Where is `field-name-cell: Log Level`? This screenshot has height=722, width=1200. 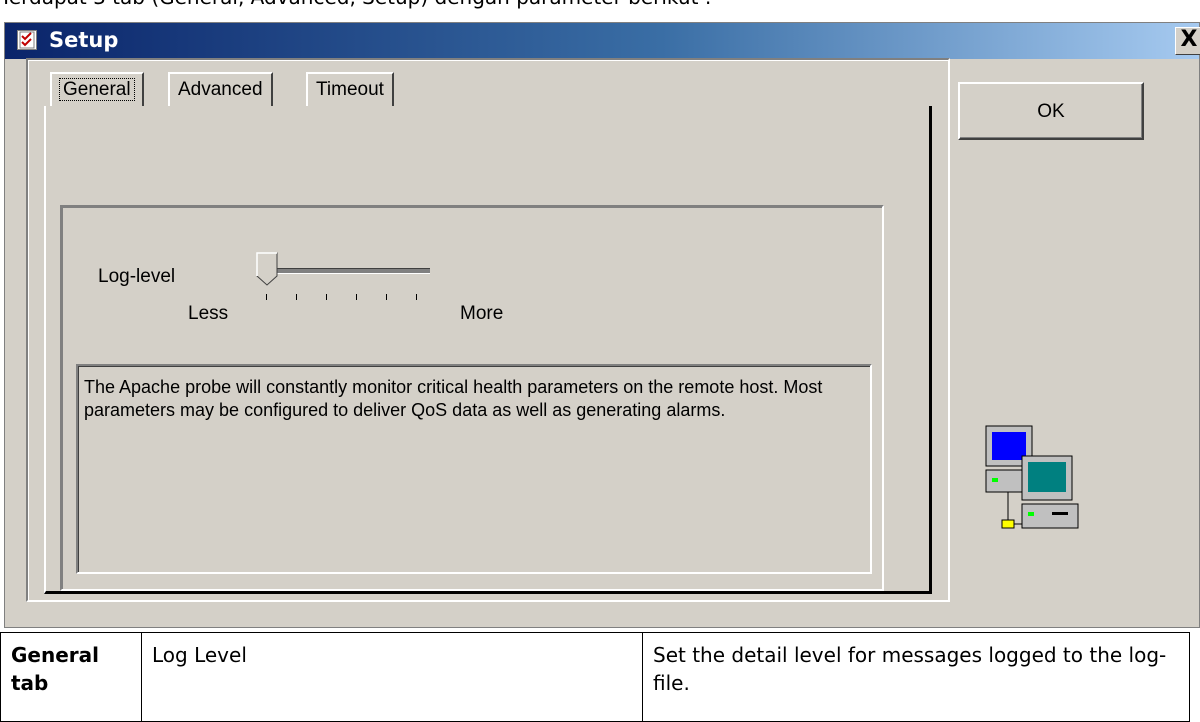
field-name-cell: Log Level is located at coordinates (392, 677).